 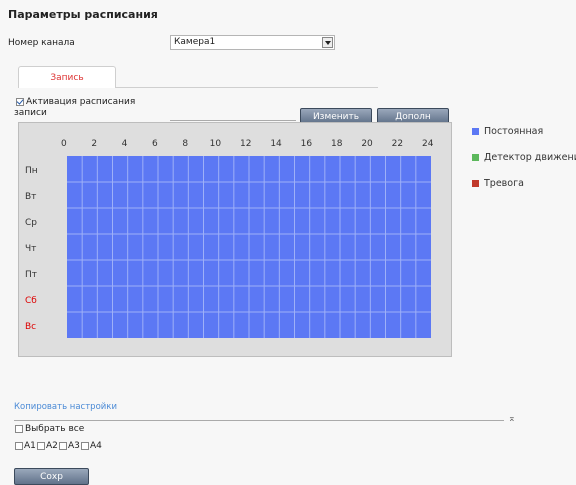 What do you see at coordinates (233, 120) in the screenshot?
I see `divider` at bounding box center [233, 120].